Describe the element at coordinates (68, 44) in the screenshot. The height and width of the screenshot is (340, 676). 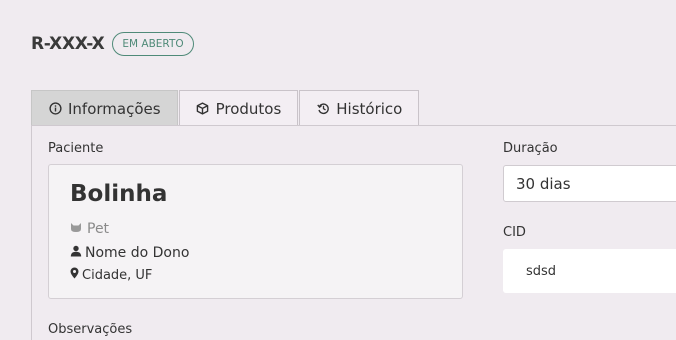
I see `record-code: R-XXX-X` at that location.